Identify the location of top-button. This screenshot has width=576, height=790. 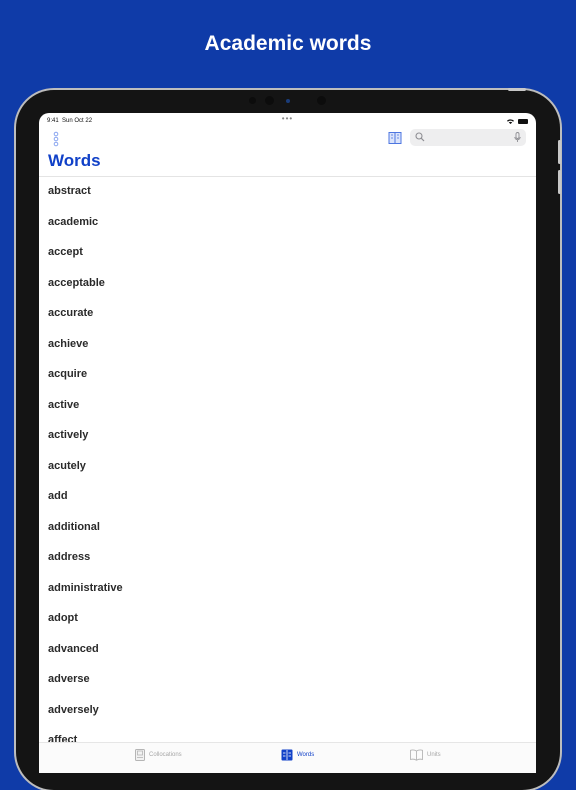
(517, 89).